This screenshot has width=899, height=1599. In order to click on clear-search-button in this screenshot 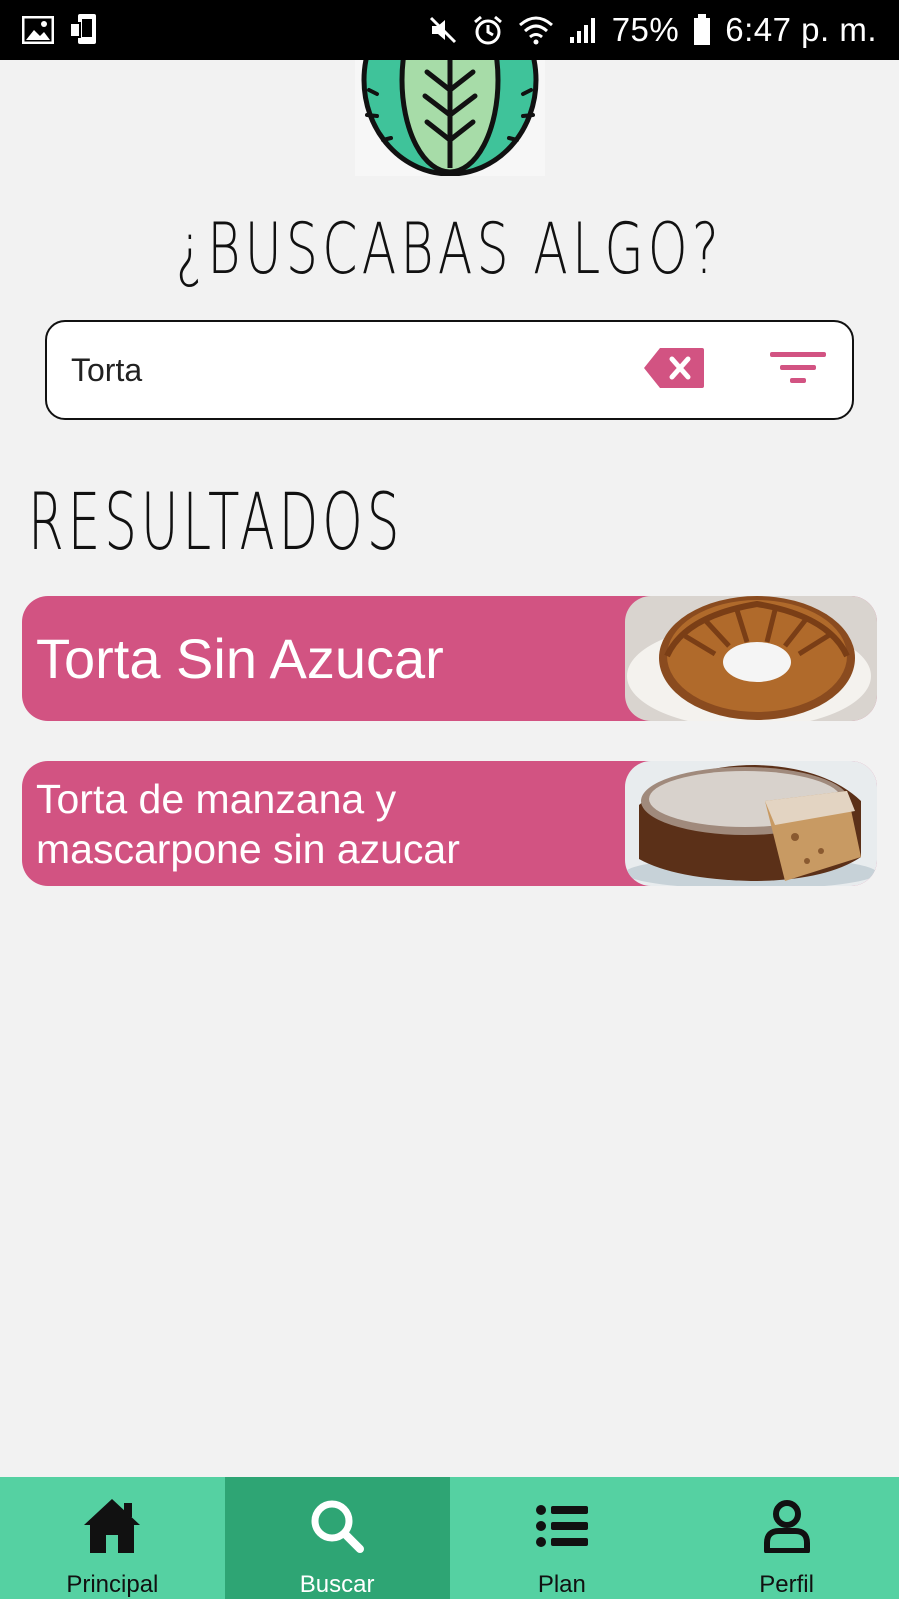, I will do `click(674, 370)`.